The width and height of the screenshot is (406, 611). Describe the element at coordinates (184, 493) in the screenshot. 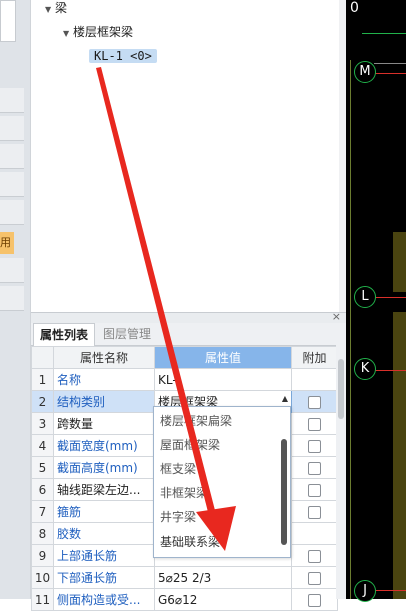

I see `dropdown-option: 非框架梁` at that location.